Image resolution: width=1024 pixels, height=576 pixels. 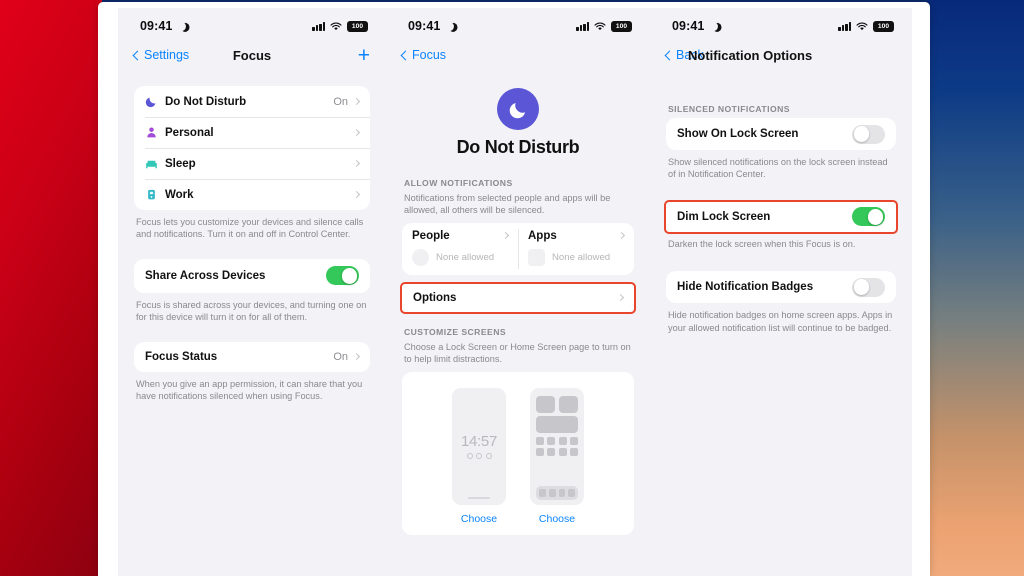 I want to click on focus-mode-label: Sleep, so click(x=180, y=163).